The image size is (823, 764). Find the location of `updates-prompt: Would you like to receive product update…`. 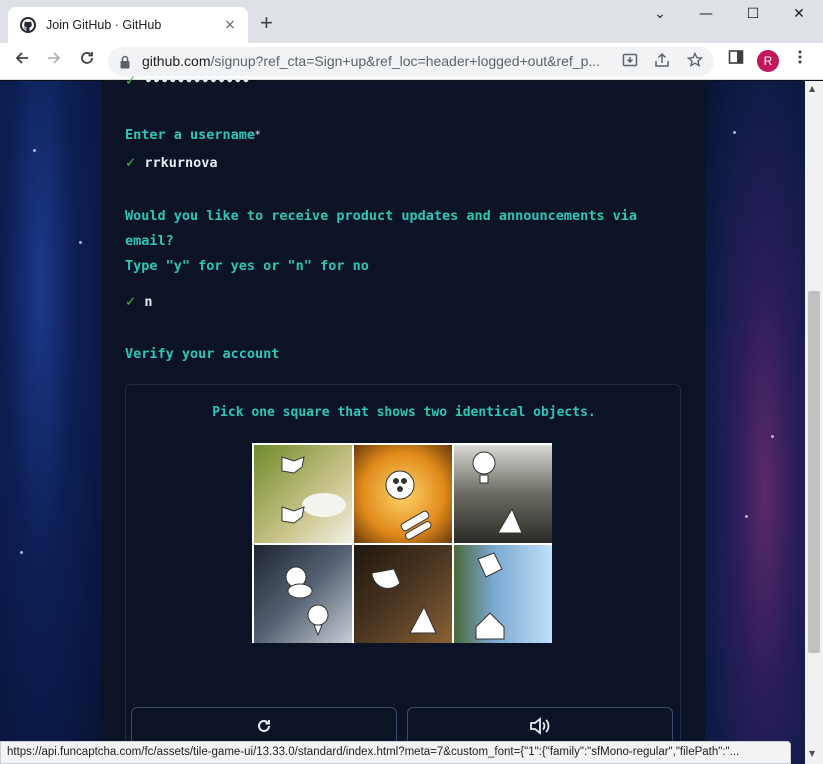

updates-prompt: Would you like to receive product update… is located at coordinates (381, 241).